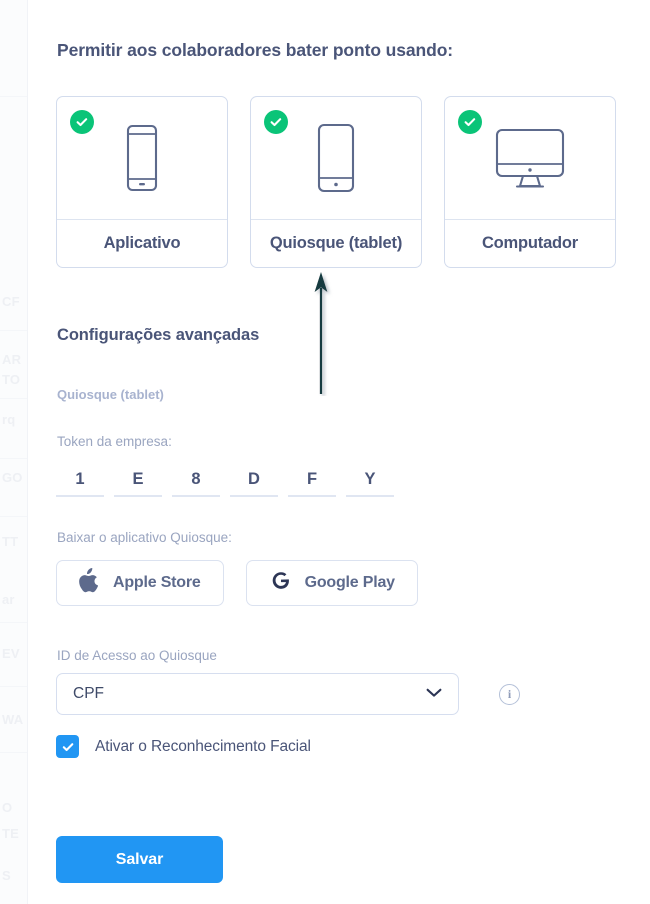  What do you see at coordinates (11, 833) in the screenshot?
I see `ghost-text: TE` at bounding box center [11, 833].